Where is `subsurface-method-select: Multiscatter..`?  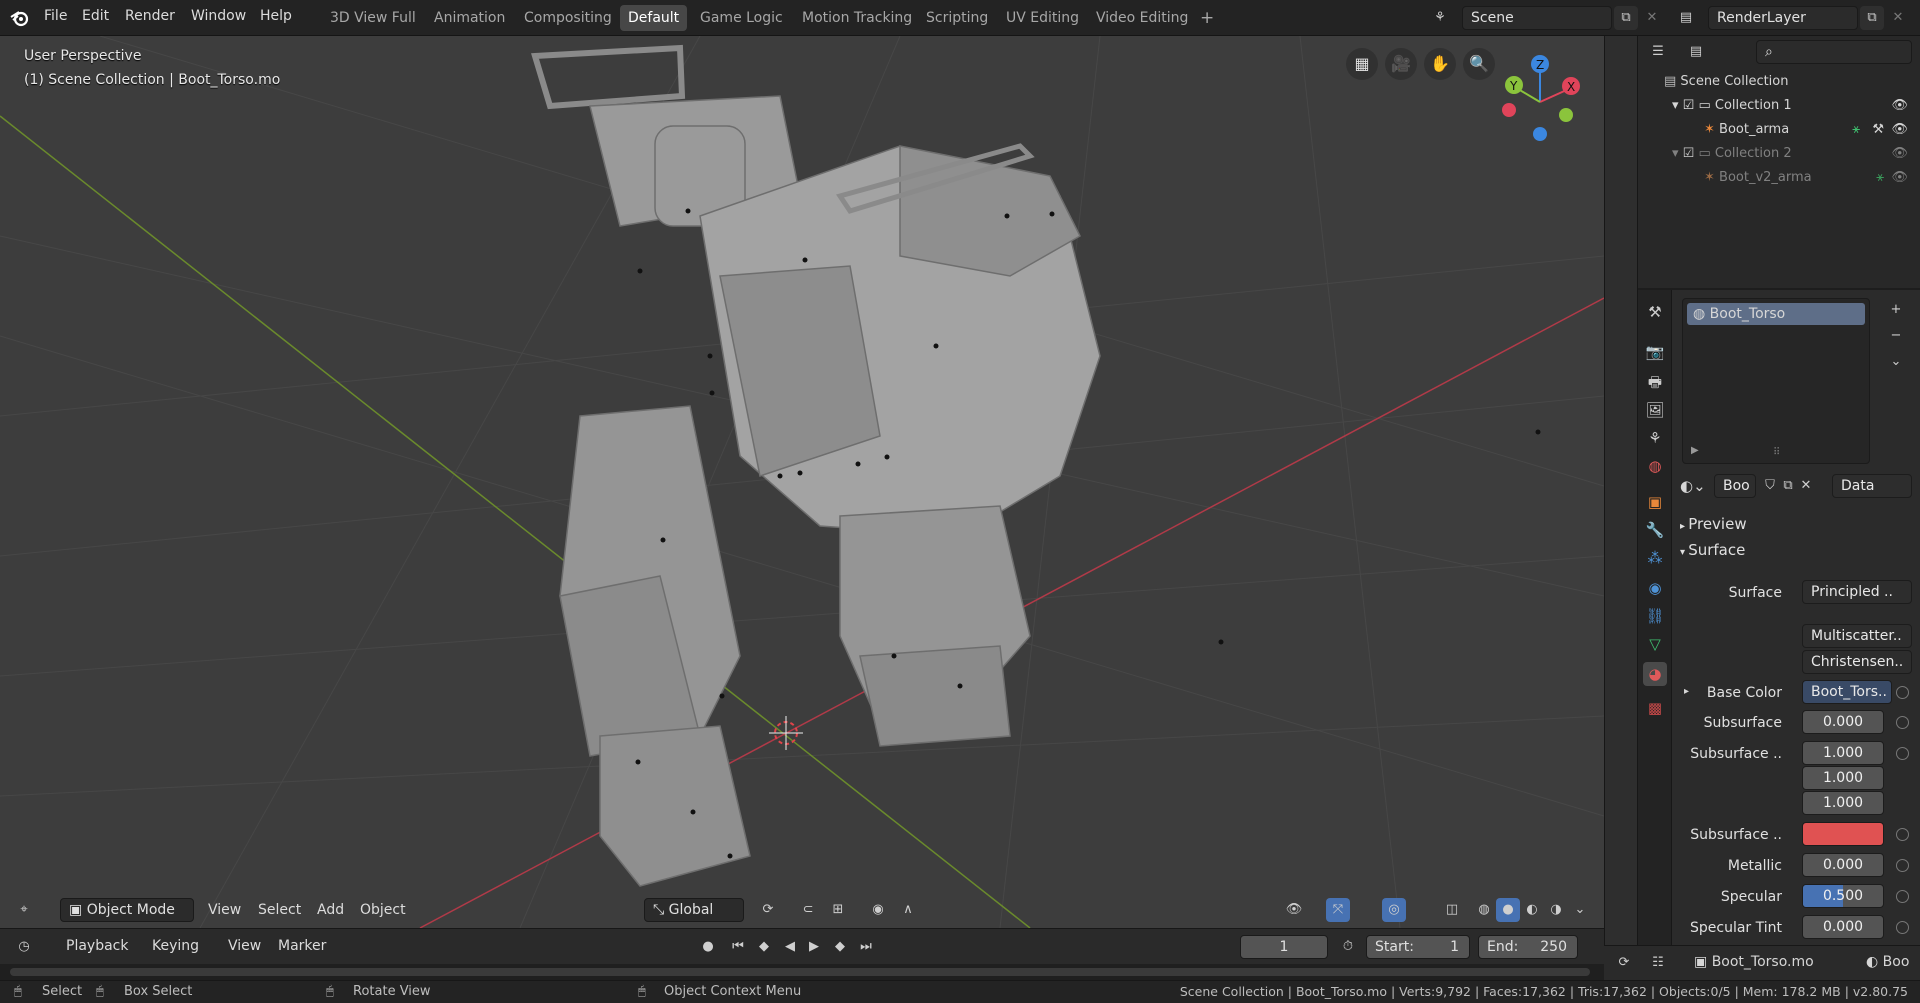
subsurface-method-select: Multiscatter.. is located at coordinates (1857, 636).